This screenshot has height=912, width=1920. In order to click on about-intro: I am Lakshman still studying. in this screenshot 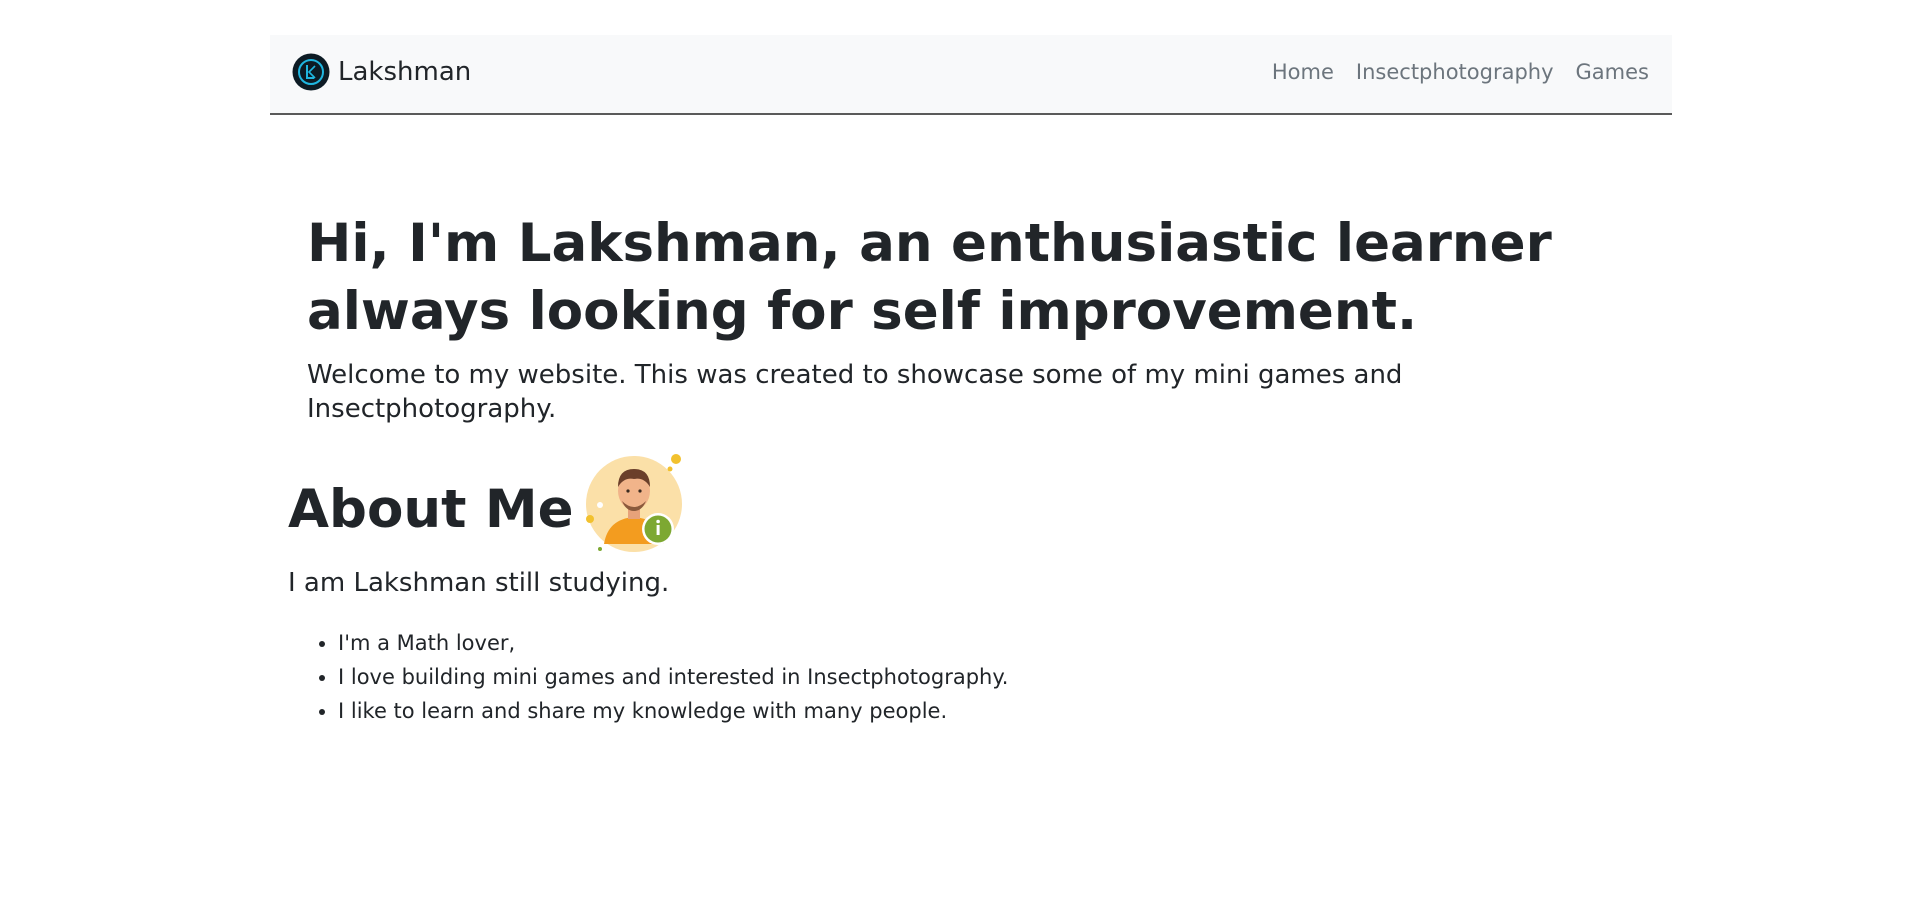, I will do `click(479, 583)`.